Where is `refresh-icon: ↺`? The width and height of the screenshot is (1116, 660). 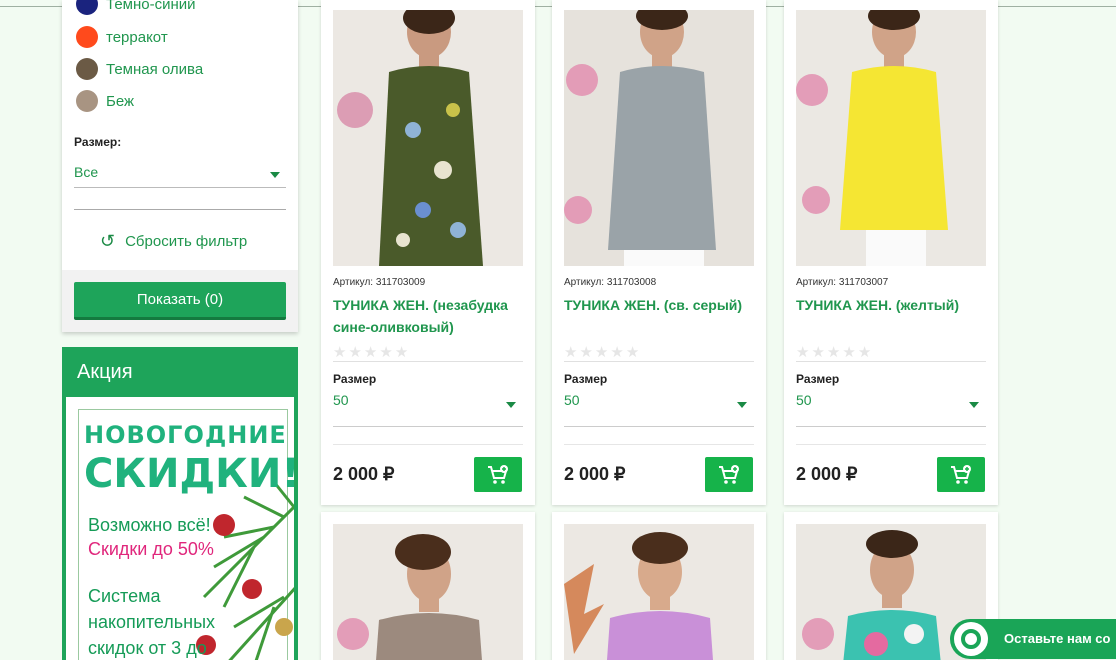 refresh-icon: ↺ is located at coordinates (108, 241).